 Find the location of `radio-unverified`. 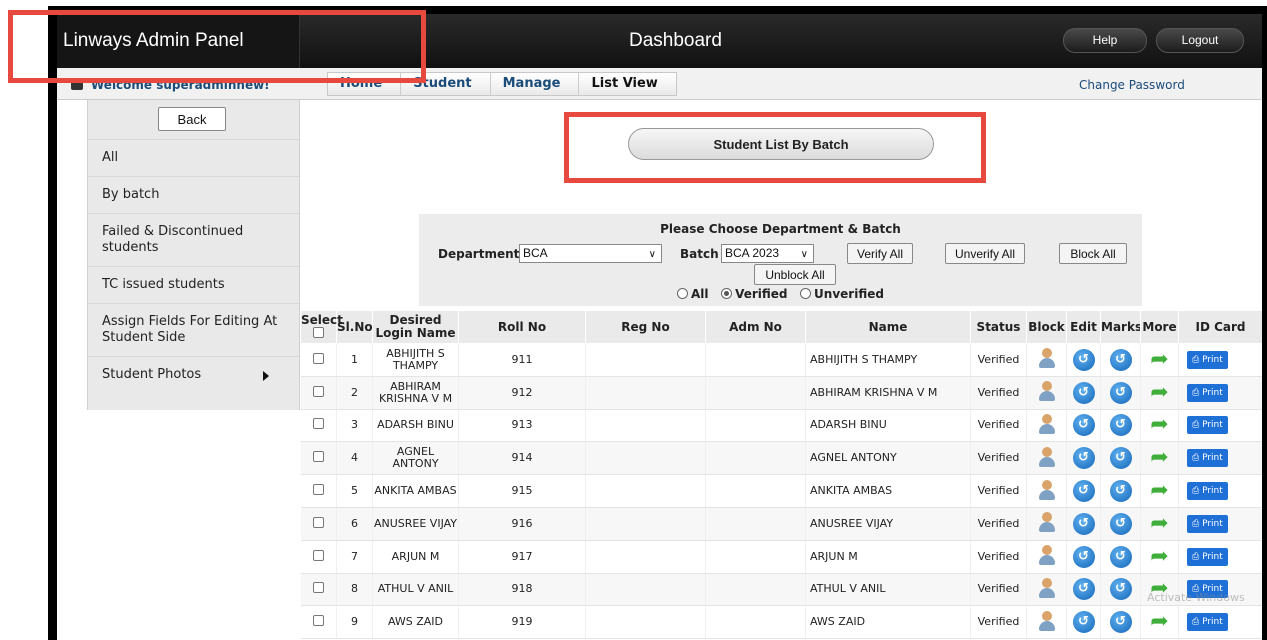

radio-unverified is located at coordinates (806, 293).